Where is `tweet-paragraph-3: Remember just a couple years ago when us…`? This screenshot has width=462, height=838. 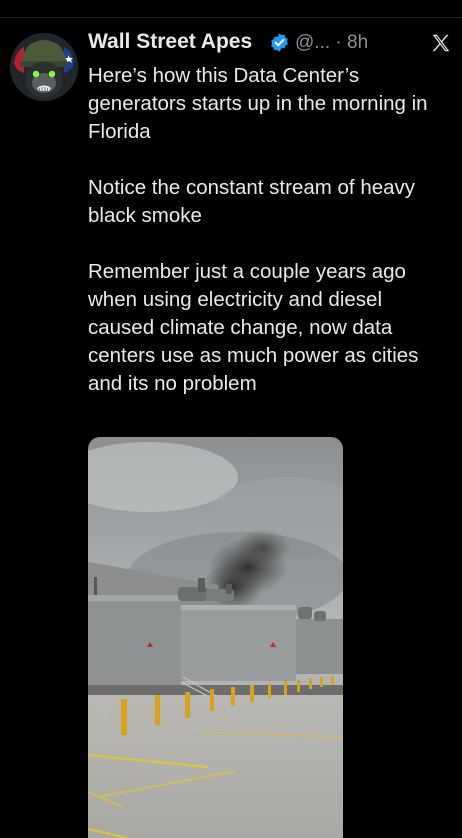
tweet-paragraph-3: Remember just a couple years ago when us… is located at coordinates (253, 327).